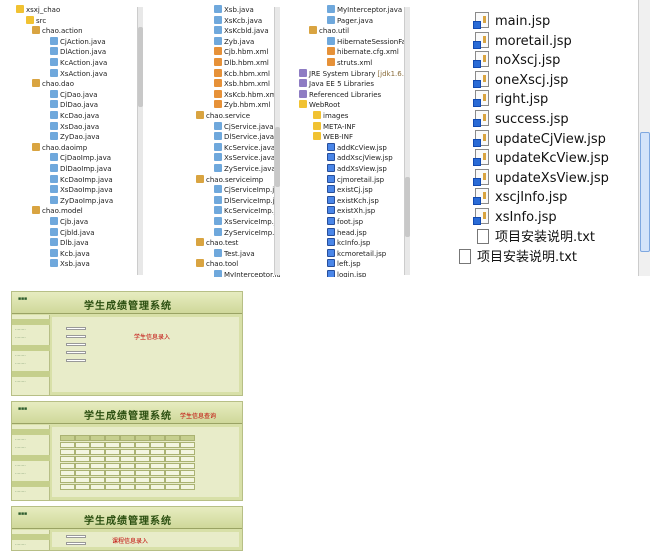 The height and width of the screenshot is (552, 655). What do you see at coordinates (539, 139) in the screenshot?
I see `file-list-item: updateCjView.jsp` at bounding box center [539, 139].